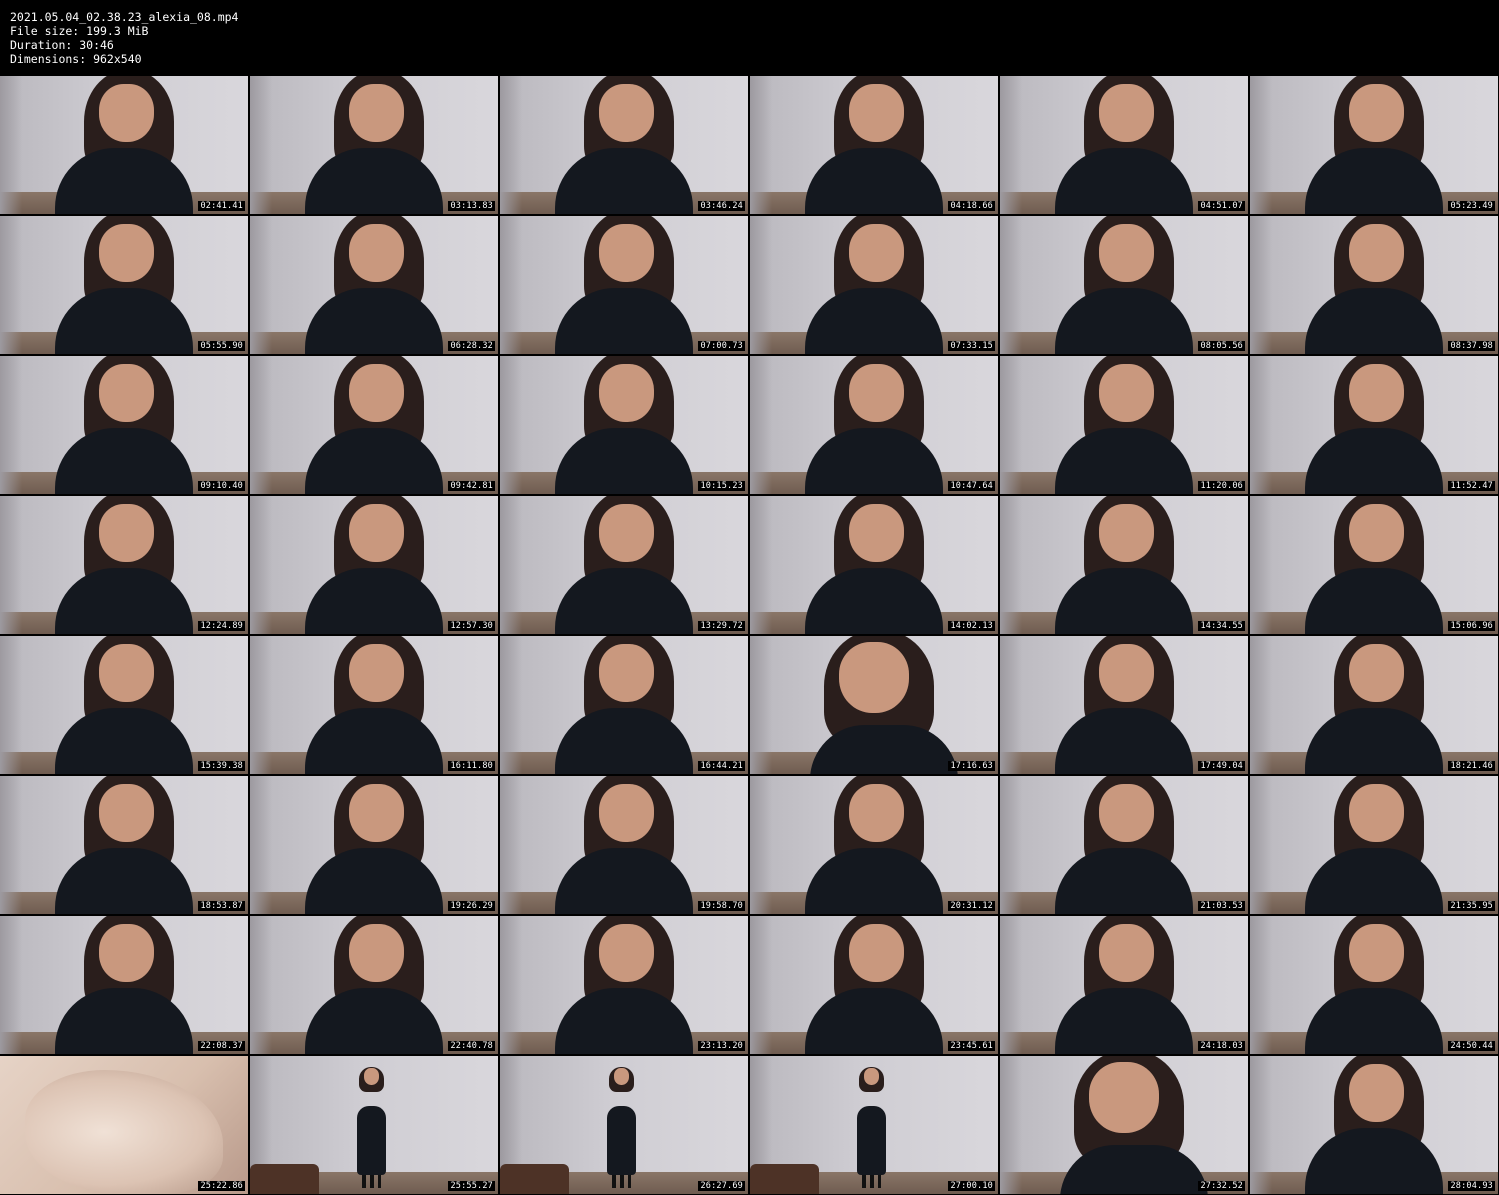 This screenshot has width=1499, height=1195. Describe the element at coordinates (1124, 565) in the screenshot. I see `video-frame-thumbnail: 14:34.55` at that location.